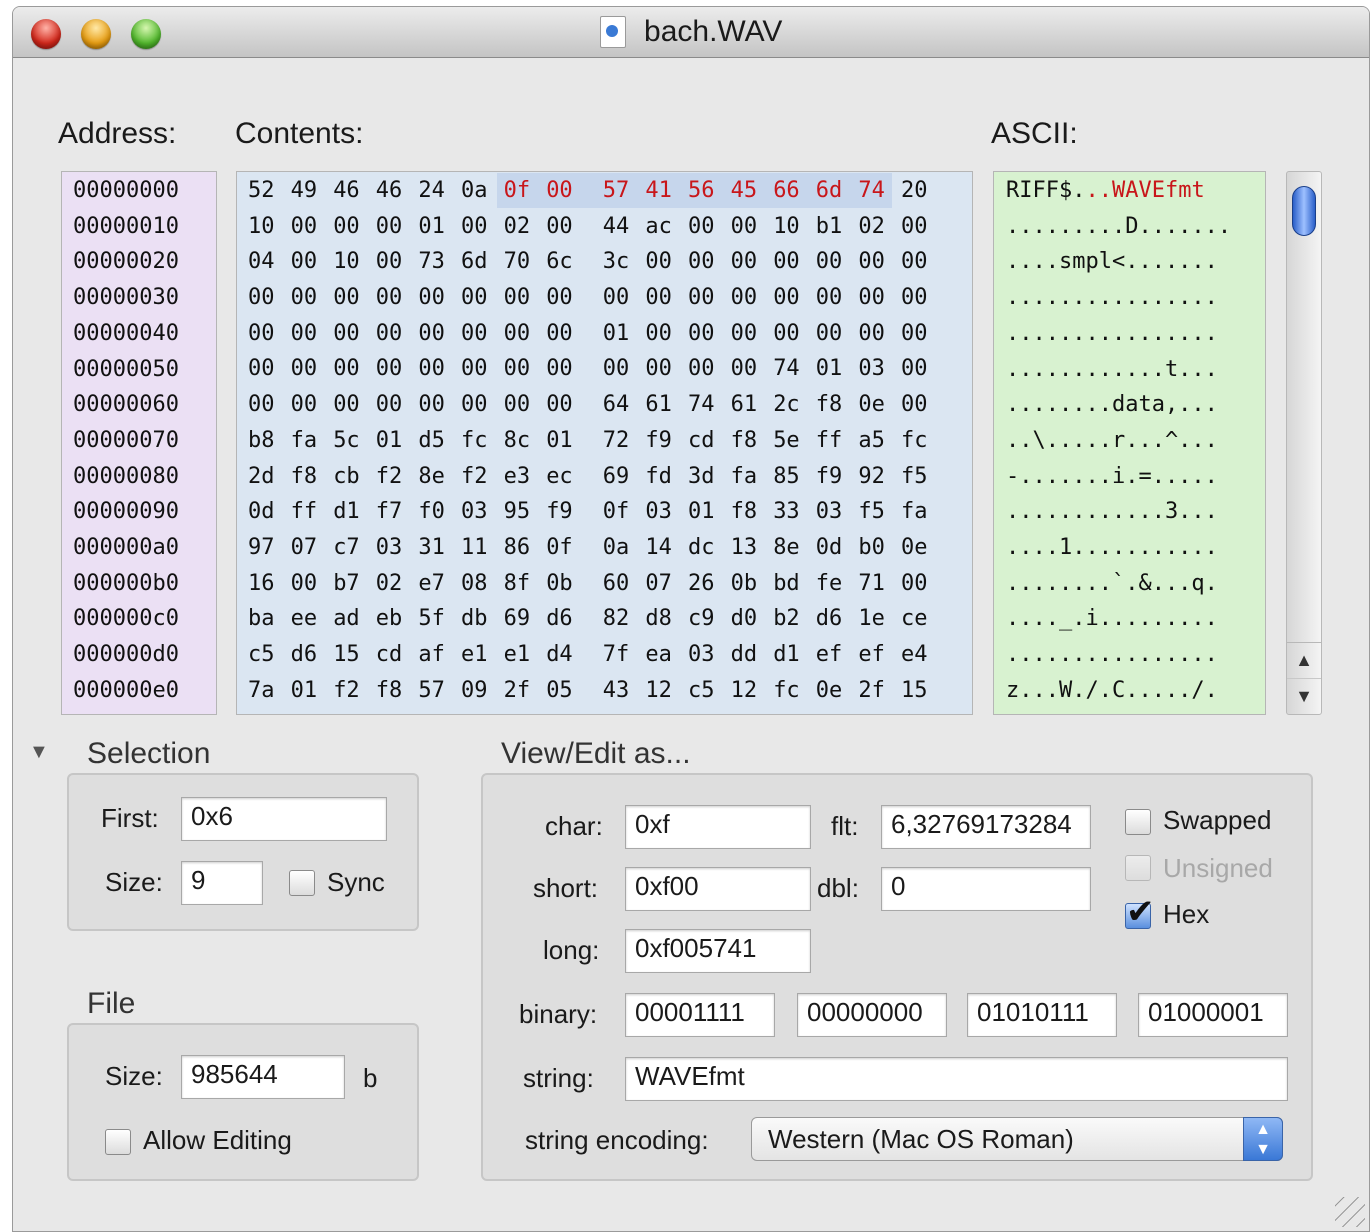 Image resolution: width=1372 pixels, height=1232 pixels. What do you see at coordinates (263, 1077) in the screenshot?
I see `file-size-field: 985644` at bounding box center [263, 1077].